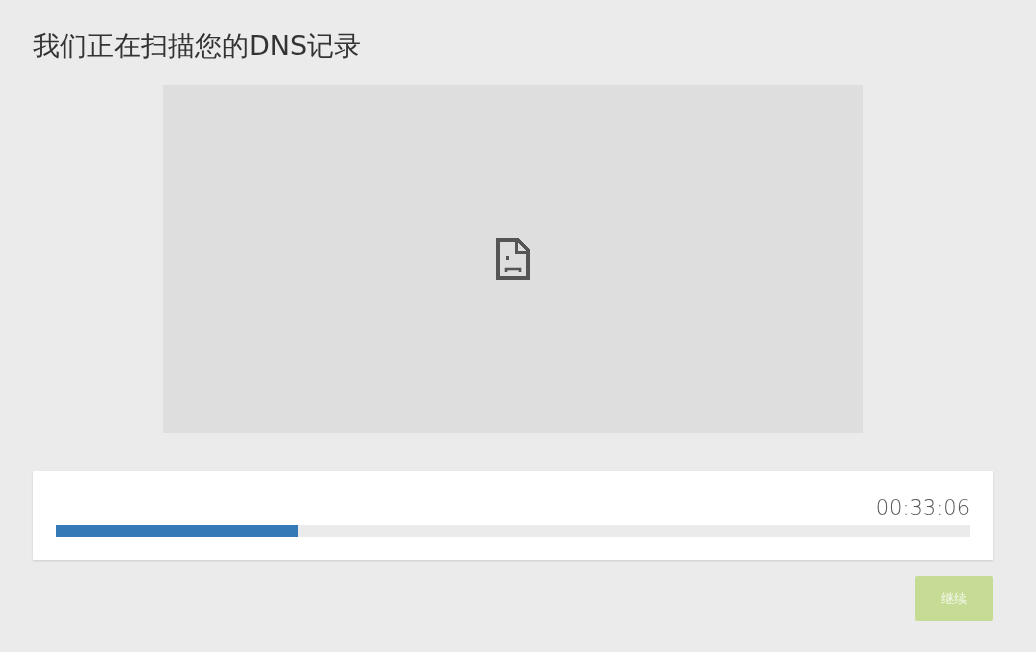 Image resolution: width=1036 pixels, height=652 pixels. I want to click on broken-image-icon, so click(513, 259).